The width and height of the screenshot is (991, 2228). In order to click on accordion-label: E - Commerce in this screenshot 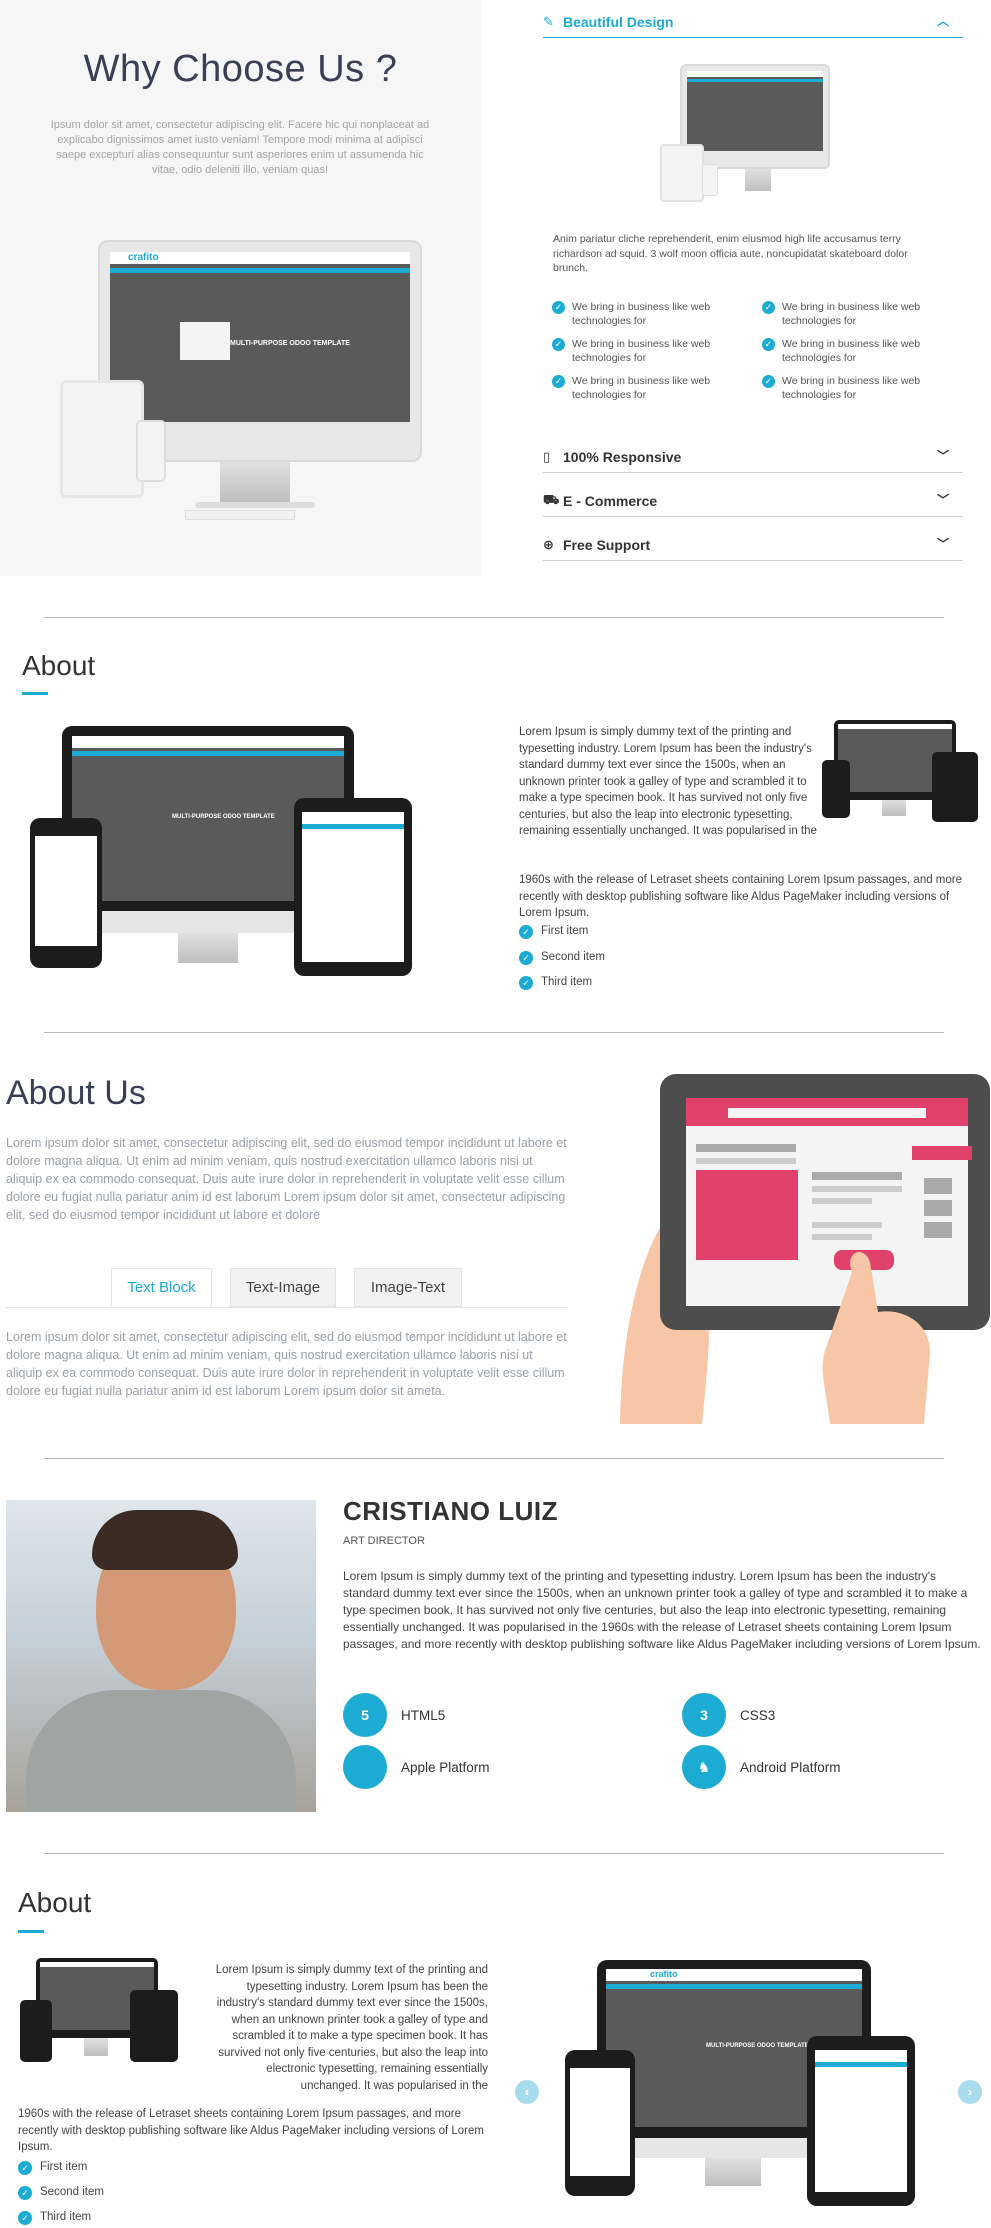, I will do `click(610, 500)`.